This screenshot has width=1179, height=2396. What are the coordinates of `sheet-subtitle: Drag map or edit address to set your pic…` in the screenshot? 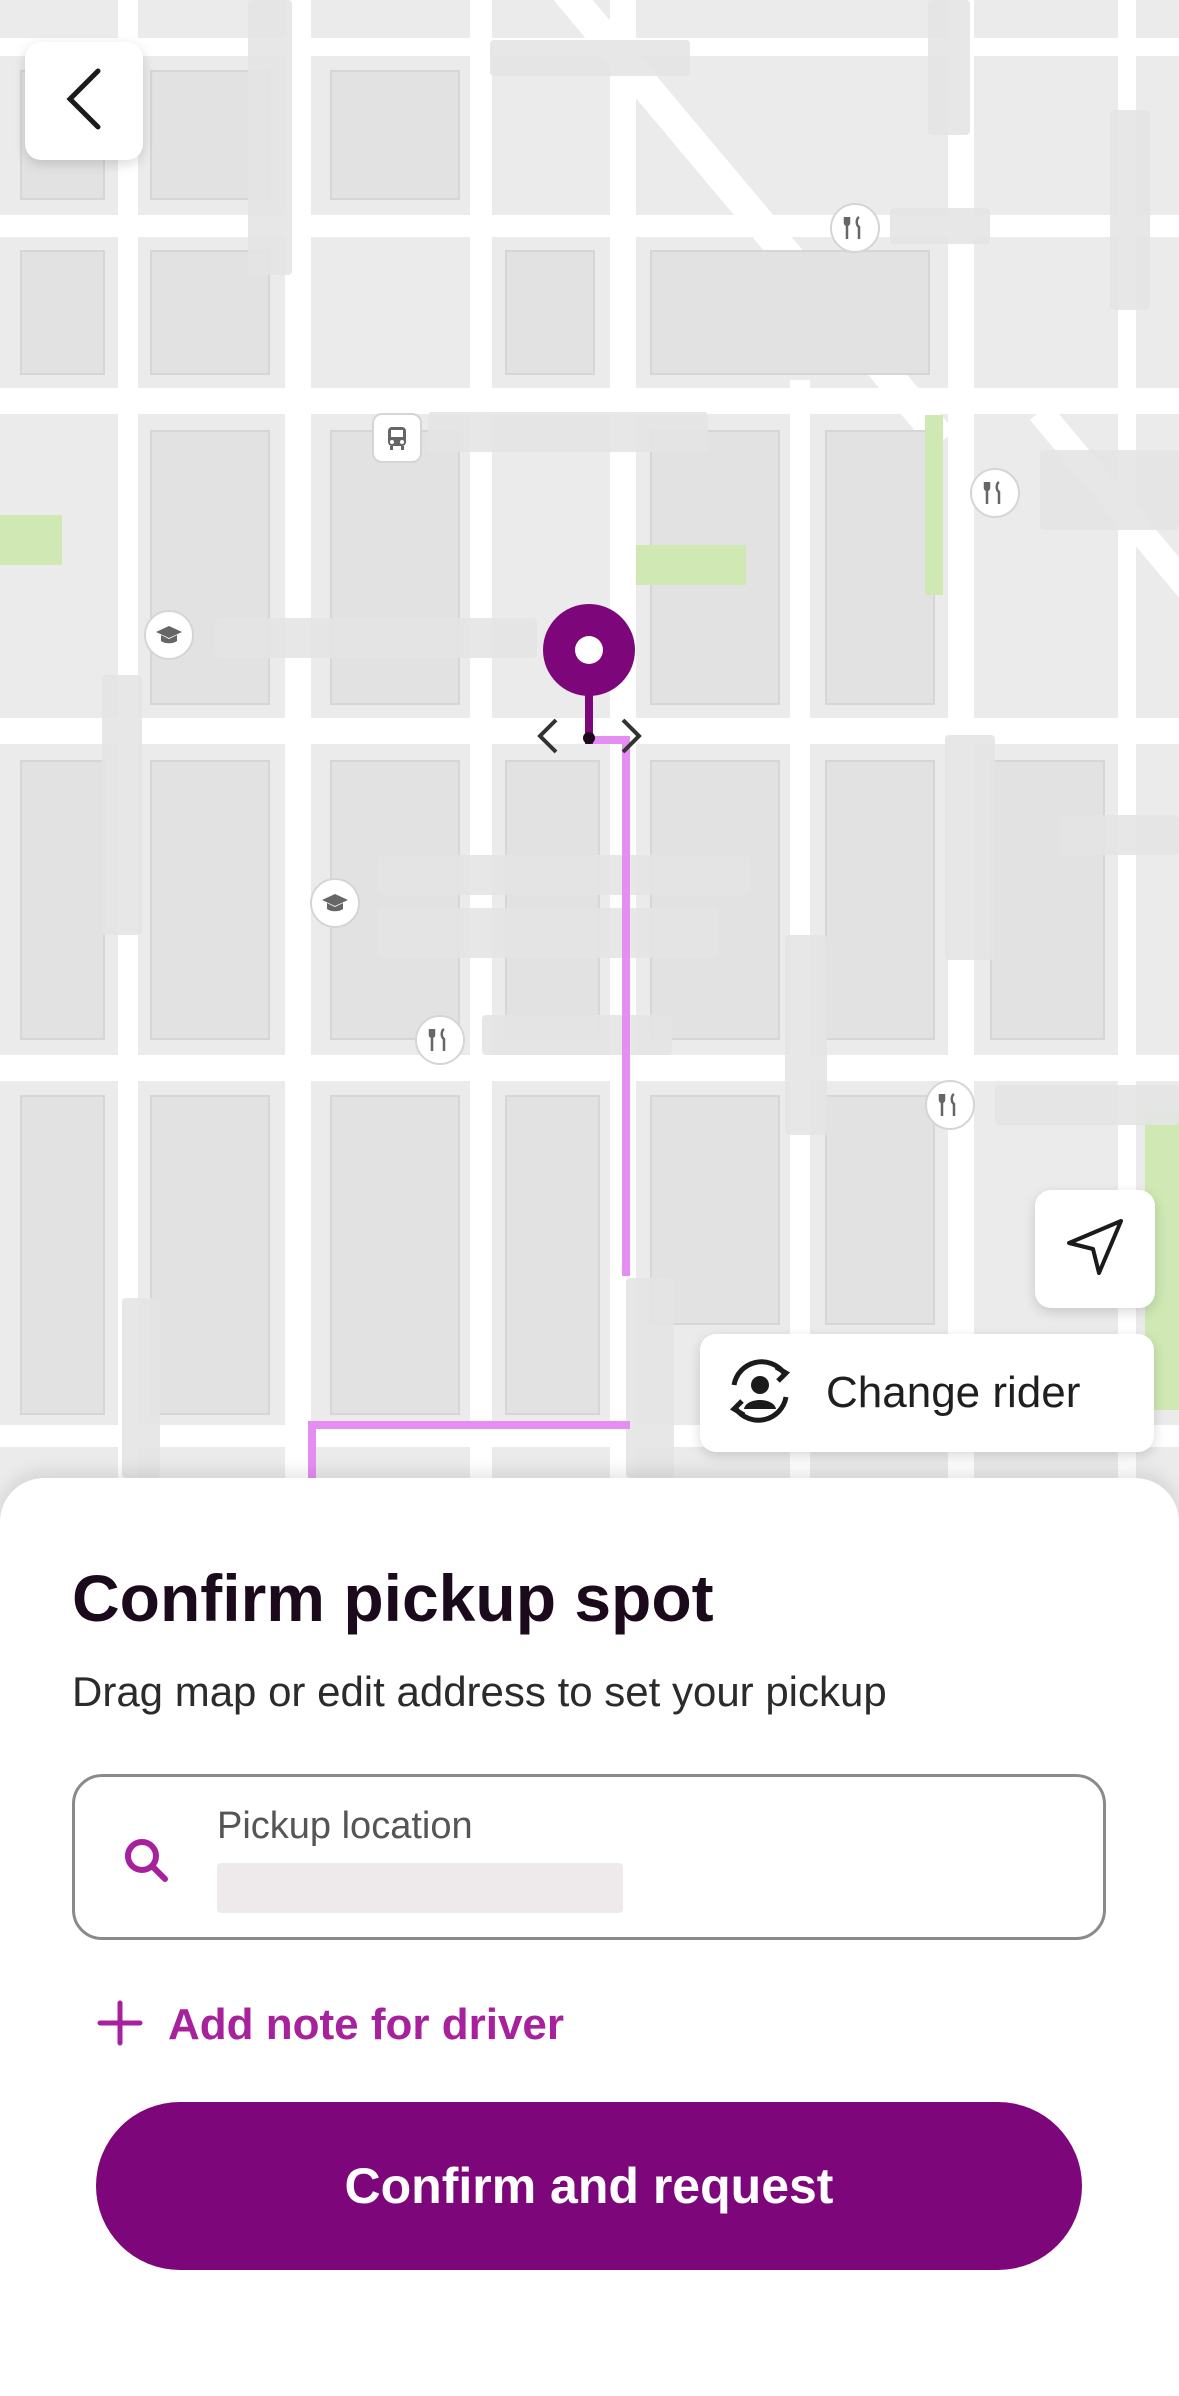 It's located at (479, 1691).